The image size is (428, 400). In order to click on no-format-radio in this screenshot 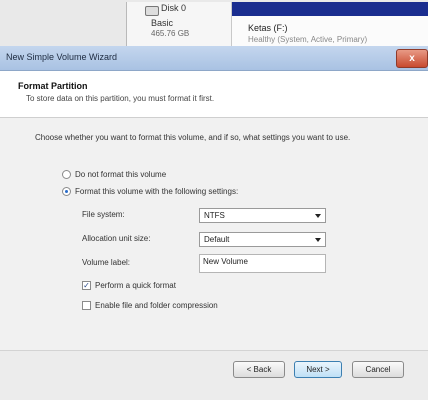, I will do `click(66, 174)`.